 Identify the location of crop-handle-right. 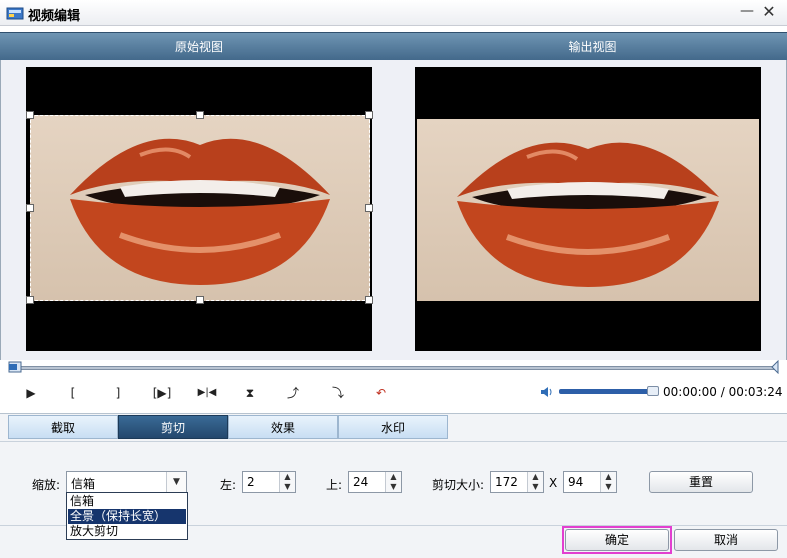
(369, 208).